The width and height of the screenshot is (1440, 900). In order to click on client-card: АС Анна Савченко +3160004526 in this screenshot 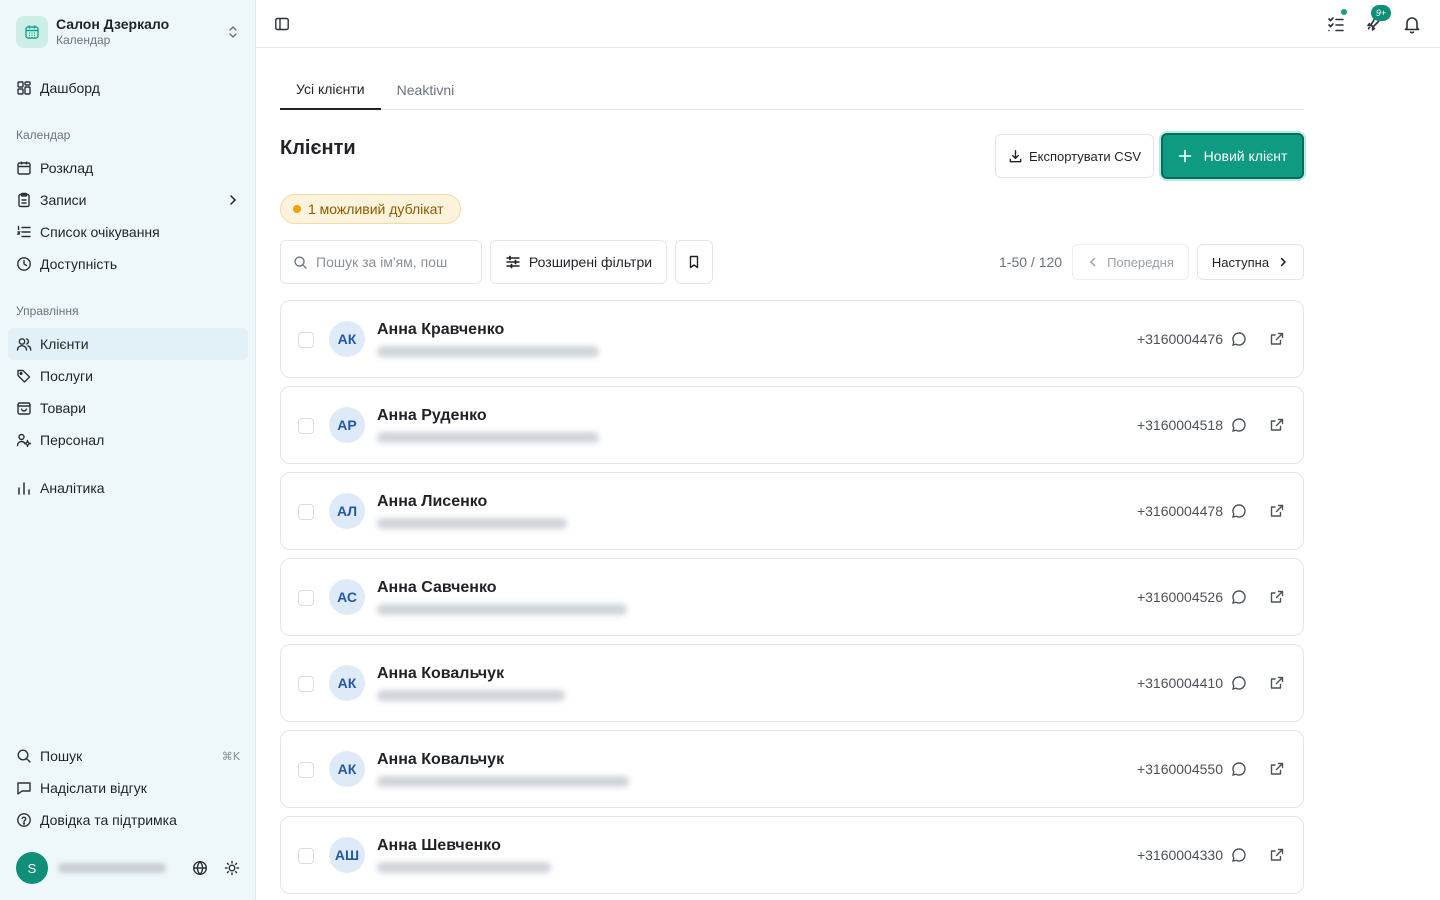, I will do `click(792, 597)`.